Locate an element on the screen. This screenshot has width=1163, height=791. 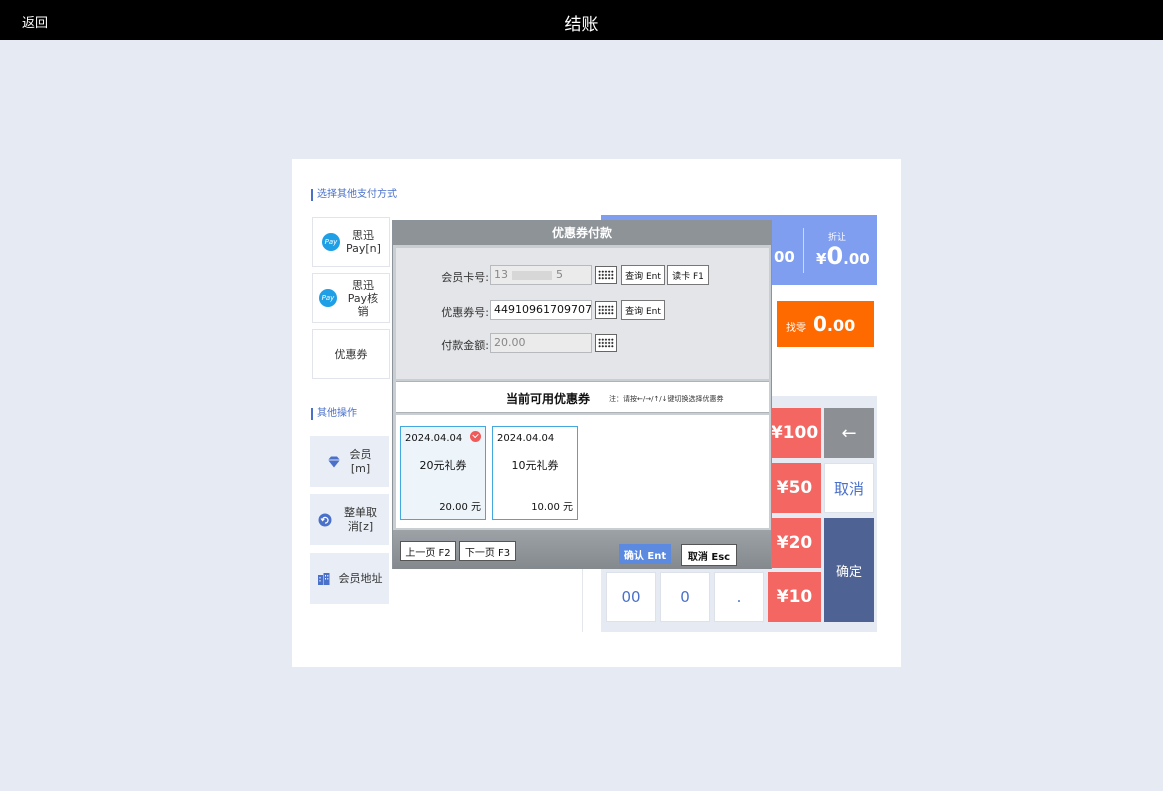
cancel-order-label: 整单取消[z] is located at coordinates (360, 519).